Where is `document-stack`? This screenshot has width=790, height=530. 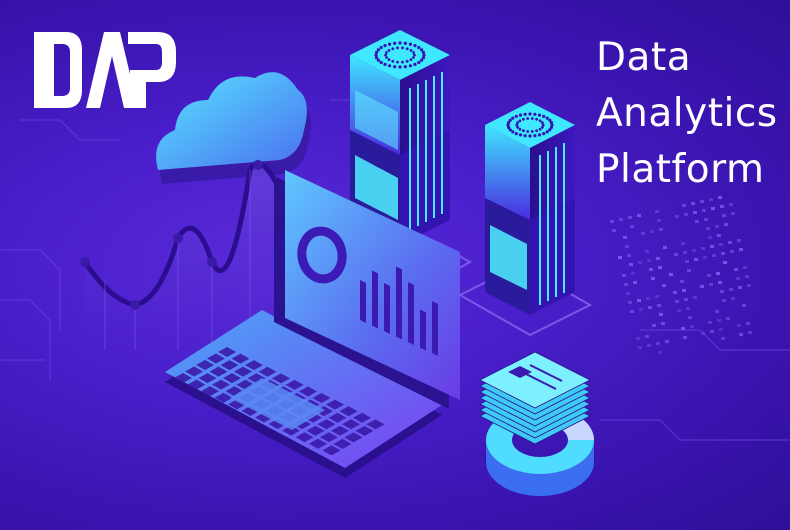 document-stack is located at coordinates (537, 423).